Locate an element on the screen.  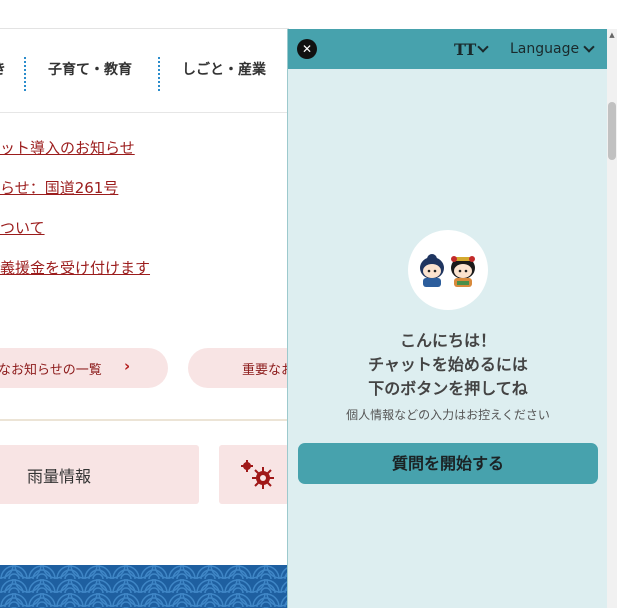
font-size-icon: TT is located at coordinates (465, 49).